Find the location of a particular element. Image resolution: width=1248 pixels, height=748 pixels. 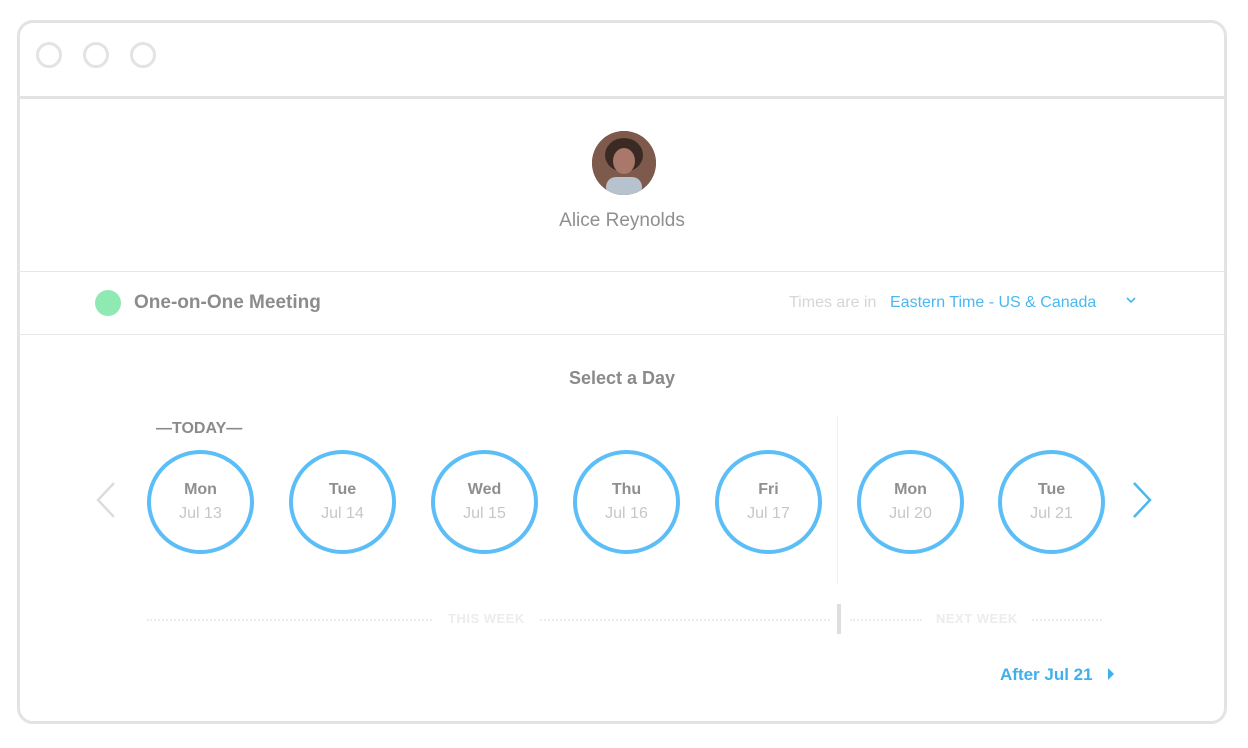

timezone-selector: Eastern Time - US & Canada is located at coordinates (993, 303).